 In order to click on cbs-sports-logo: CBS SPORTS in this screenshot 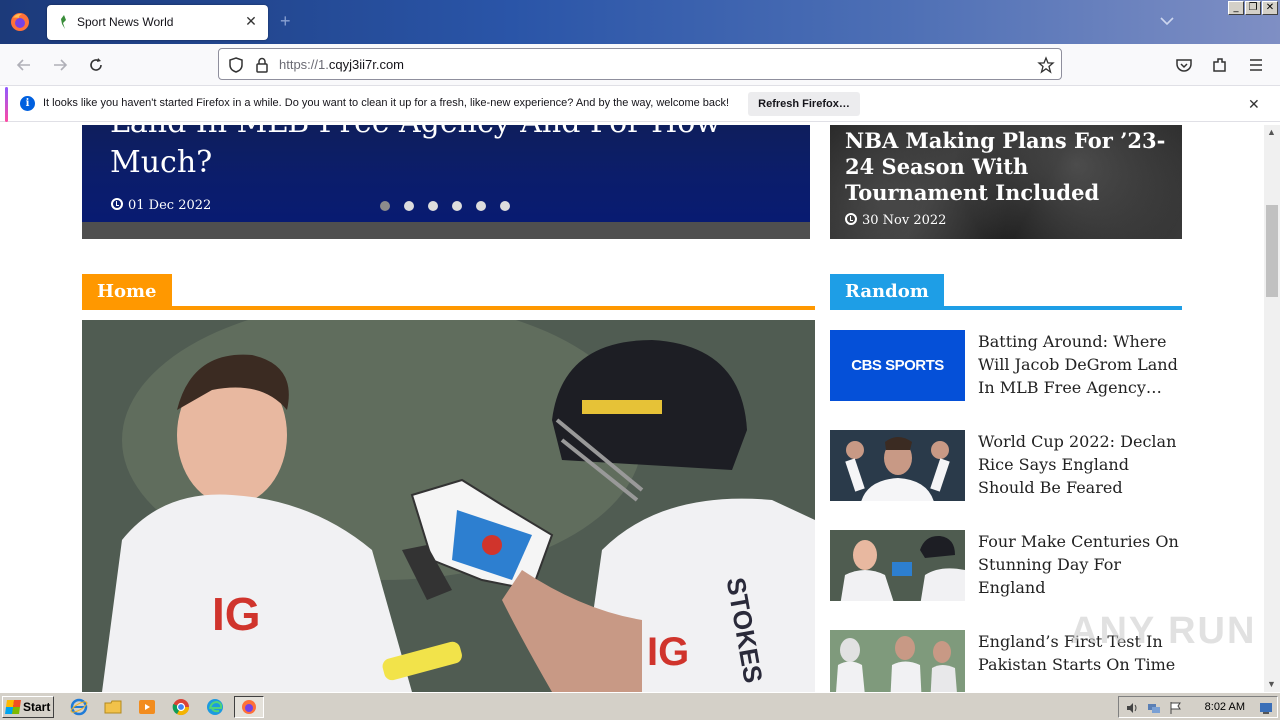, I will do `click(897, 365)`.